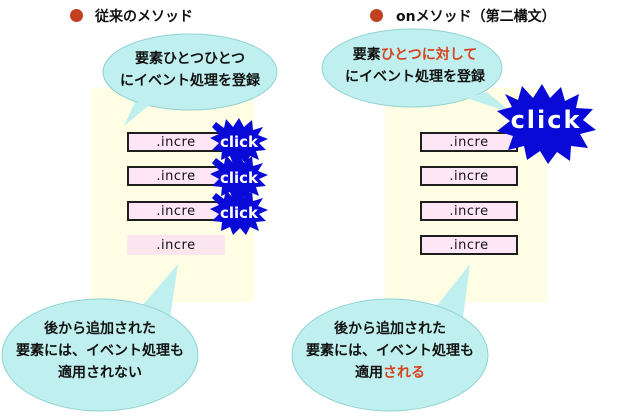 The width and height of the screenshot is (624, 420). What do you see at coordinates (100, 373) in the screenshot?
I see `left-bottom-bubble-line3: 適用されない` at bounding box center [100, 373].